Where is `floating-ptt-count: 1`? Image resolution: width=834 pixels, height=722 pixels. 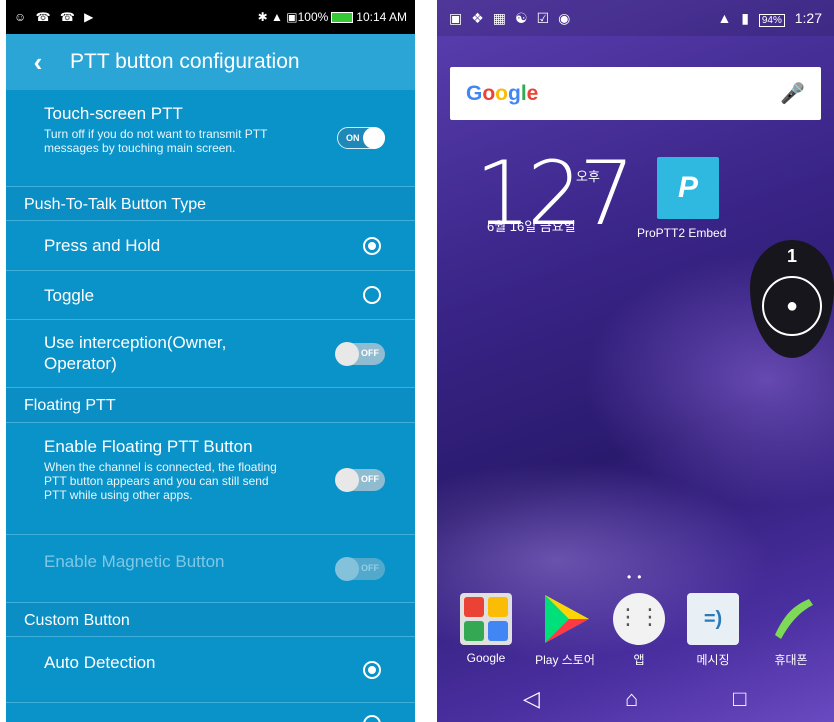
floating-ptt-count: 1 is located at coordinates (791, 256).